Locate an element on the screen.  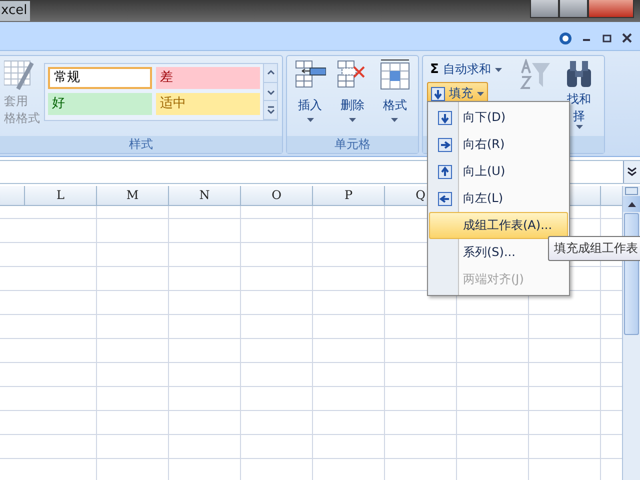
arrow-icon is located at coordinates (270, 110).